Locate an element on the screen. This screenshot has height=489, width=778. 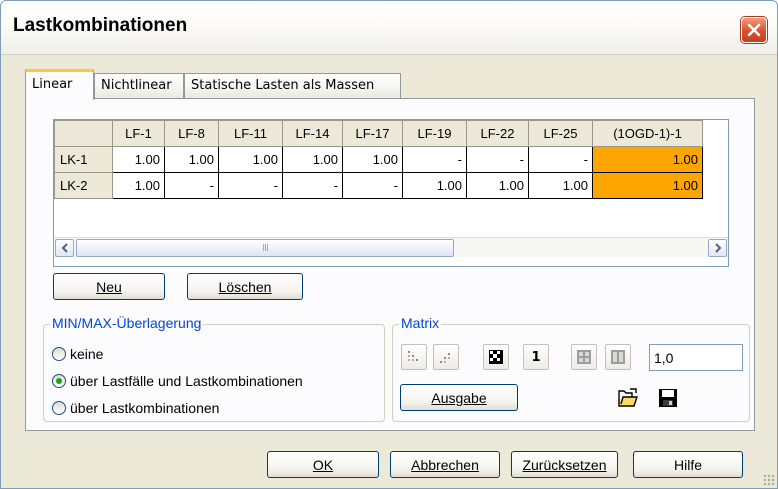
arrow-left-icon is located at coordinates (64, 248).